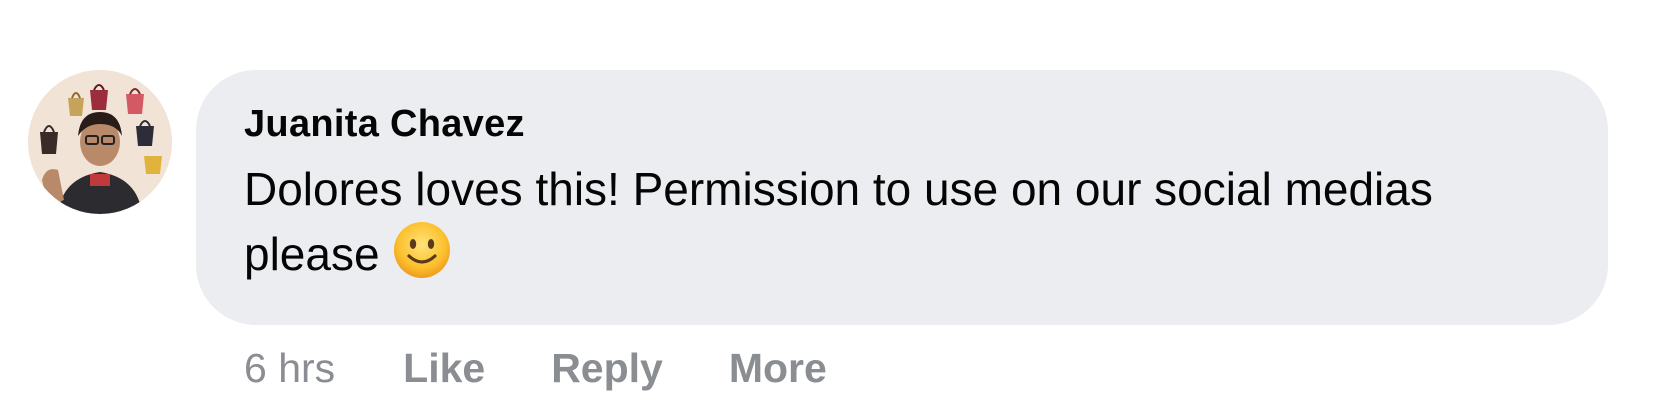 This screenshot has width=1656, height=420. Describe the element at coordinates (444, 368) in the screenshot. I see `like-button: Like` at that location.